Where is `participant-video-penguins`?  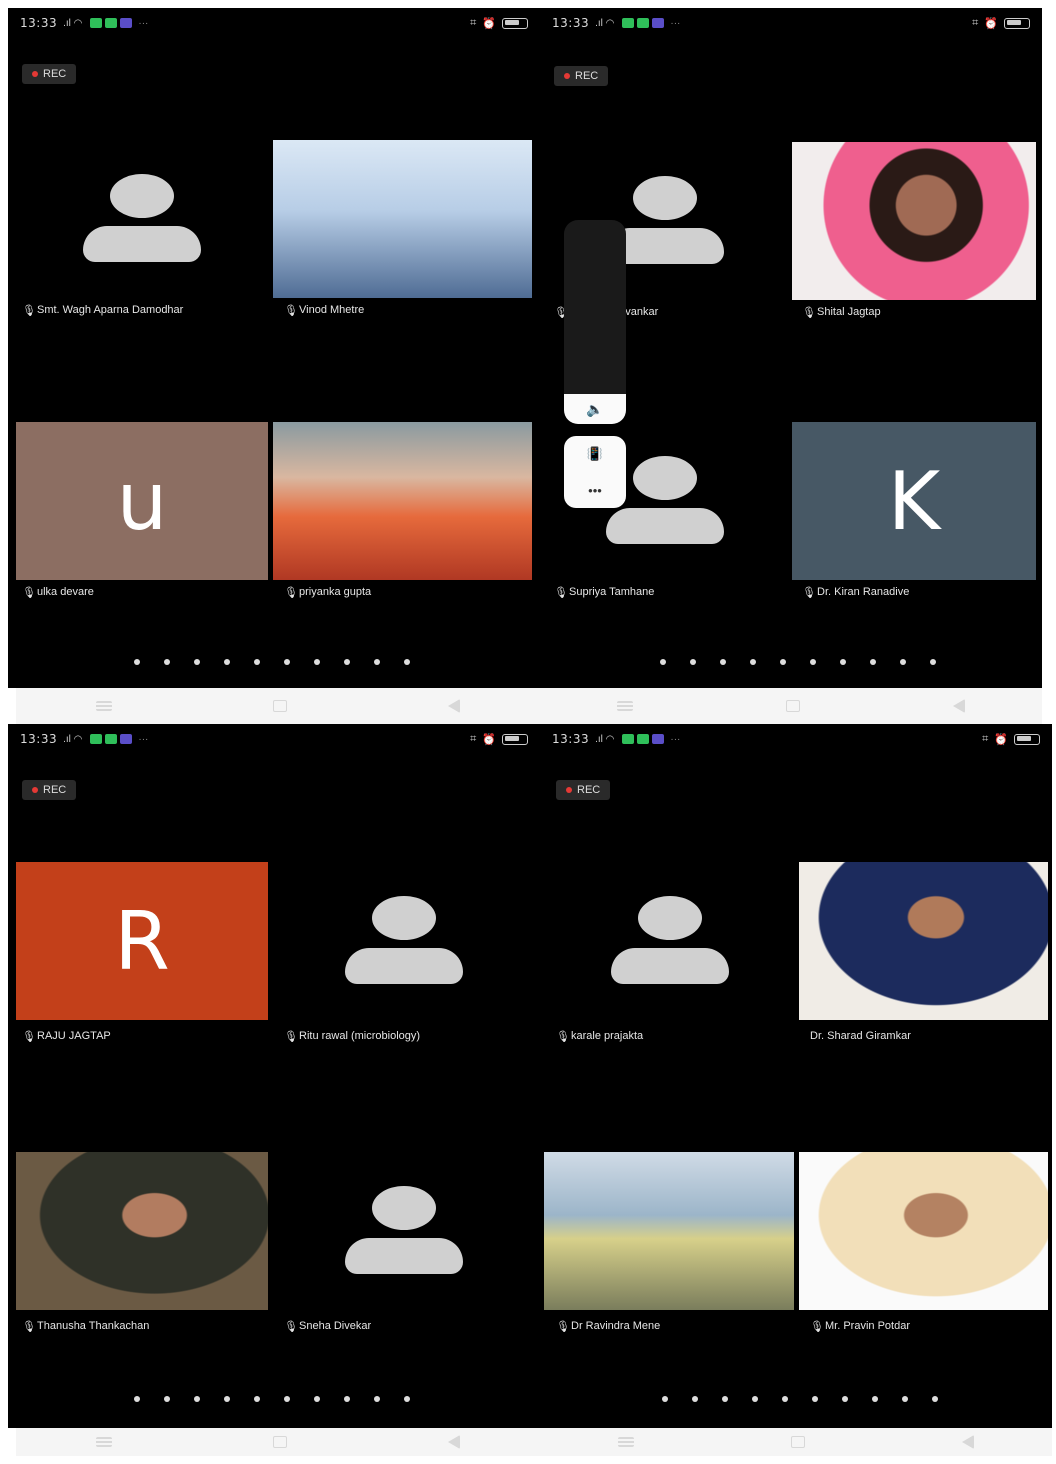
participant-video-penguins is located at coordinates (402, 219).